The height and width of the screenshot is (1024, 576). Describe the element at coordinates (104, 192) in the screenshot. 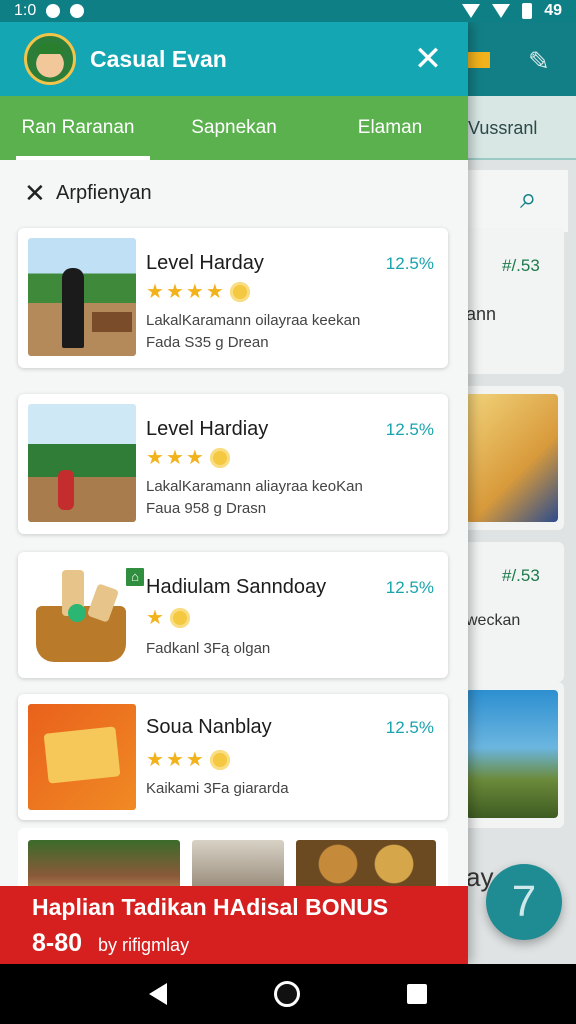

I see `filter-label: Arpfienyan` at that location.